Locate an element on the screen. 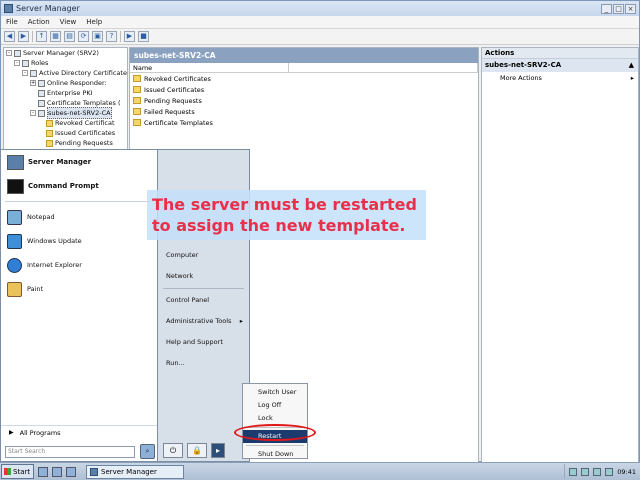 This screenshot has width=640, height=480. recent-windows-update: Windows Update is located at coordinates (79, 241).